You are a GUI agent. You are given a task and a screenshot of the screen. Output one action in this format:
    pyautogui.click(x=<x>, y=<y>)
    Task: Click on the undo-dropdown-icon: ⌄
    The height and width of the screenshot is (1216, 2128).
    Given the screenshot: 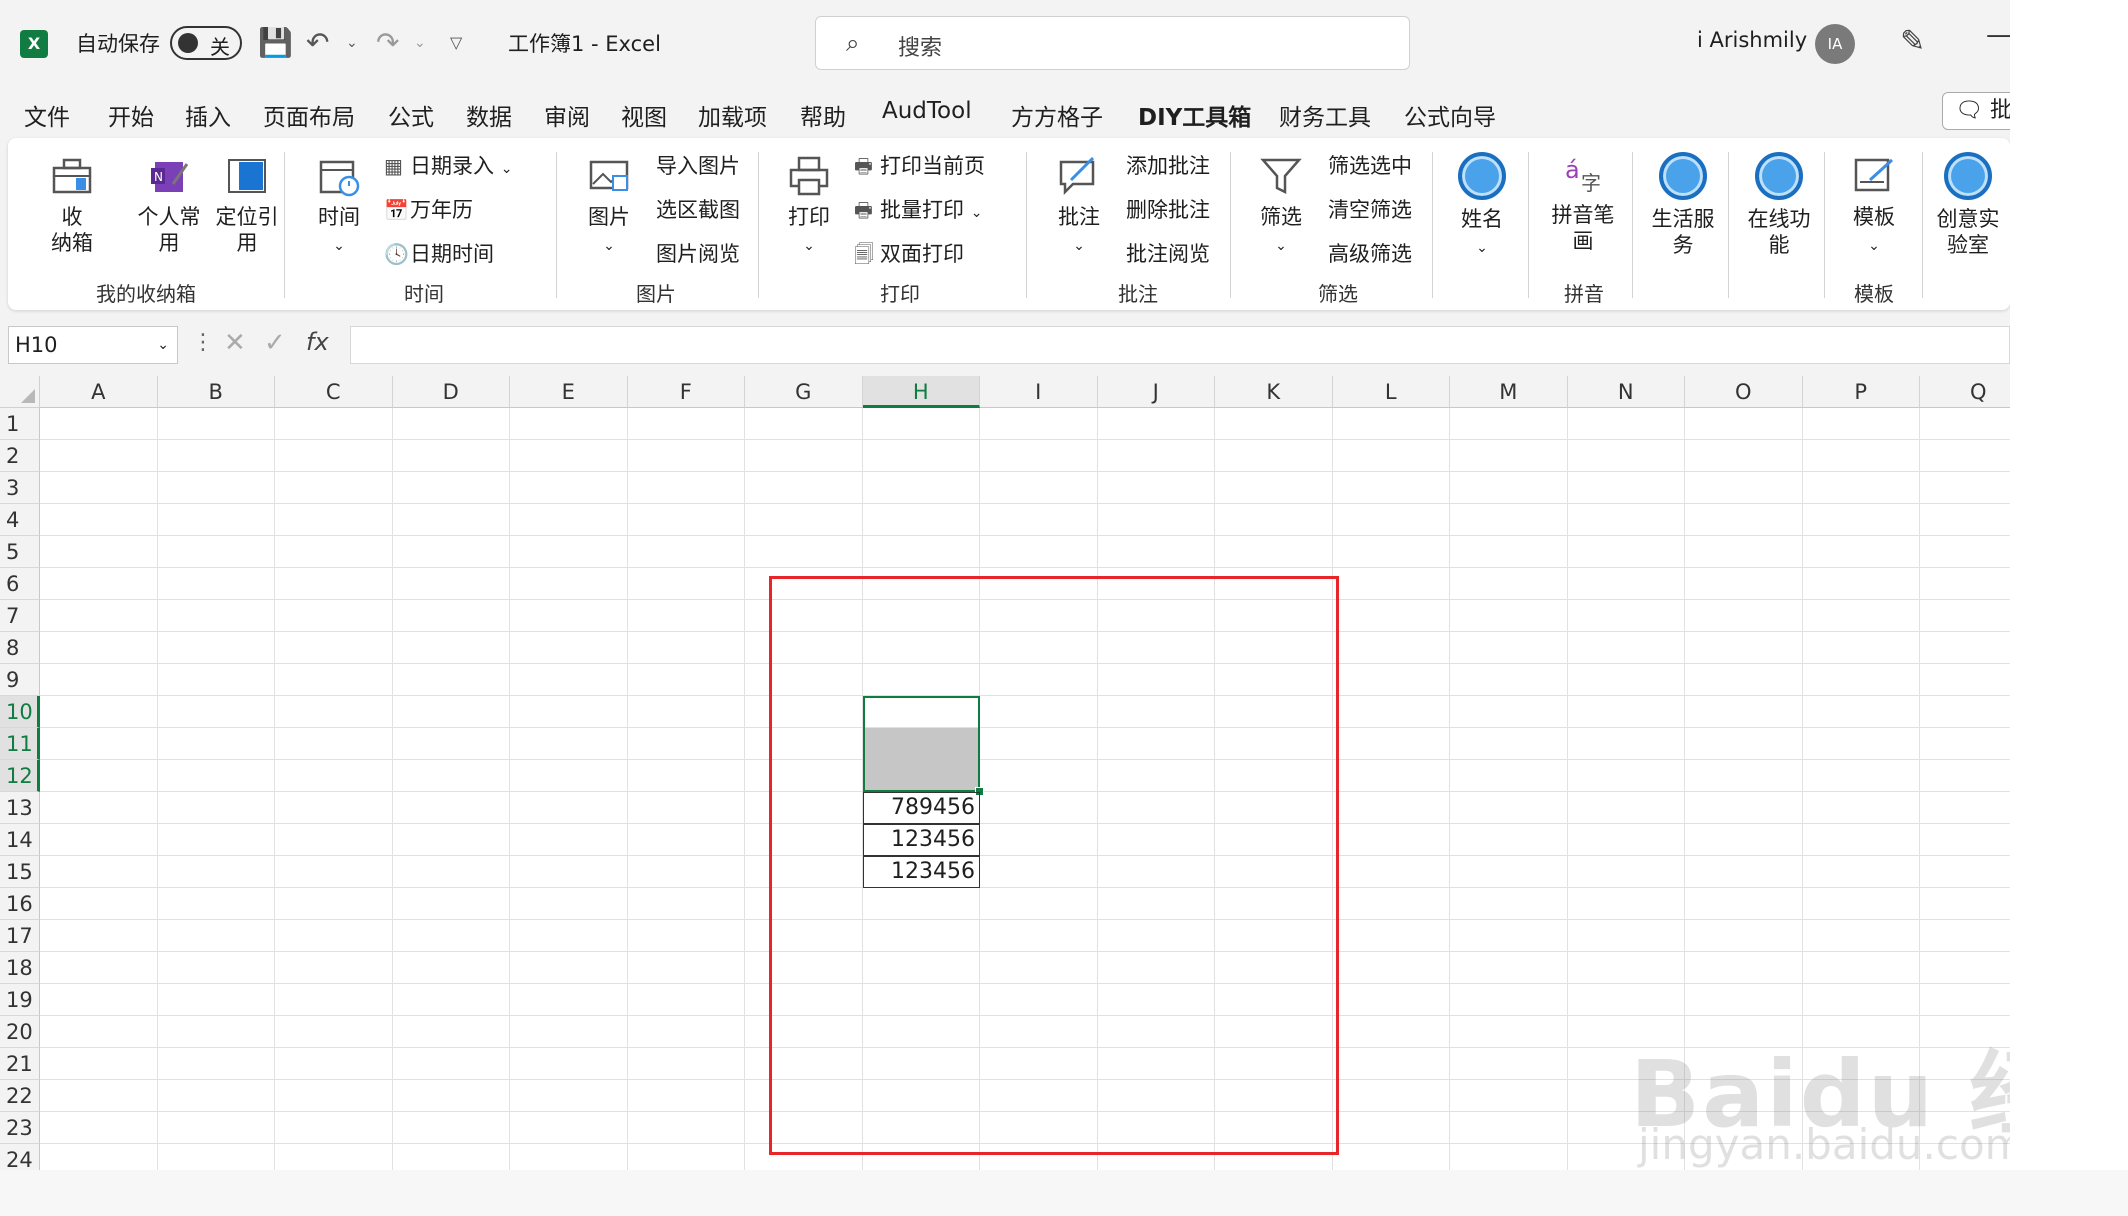 What is the action you would take?
    pyautogui.click(x=352, y=43)
    